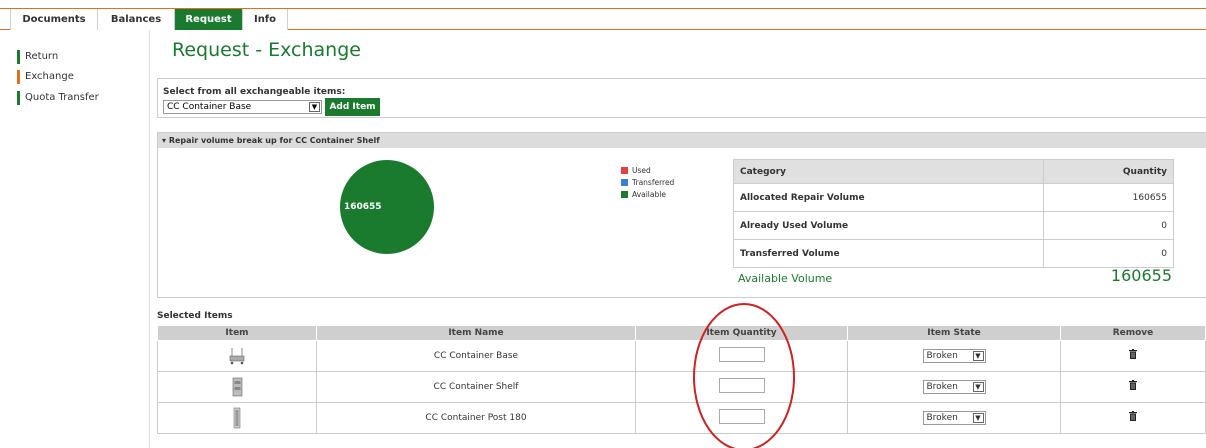  I want to click on table-row: Allocated Repair Volume 160655, so click(953, 197).